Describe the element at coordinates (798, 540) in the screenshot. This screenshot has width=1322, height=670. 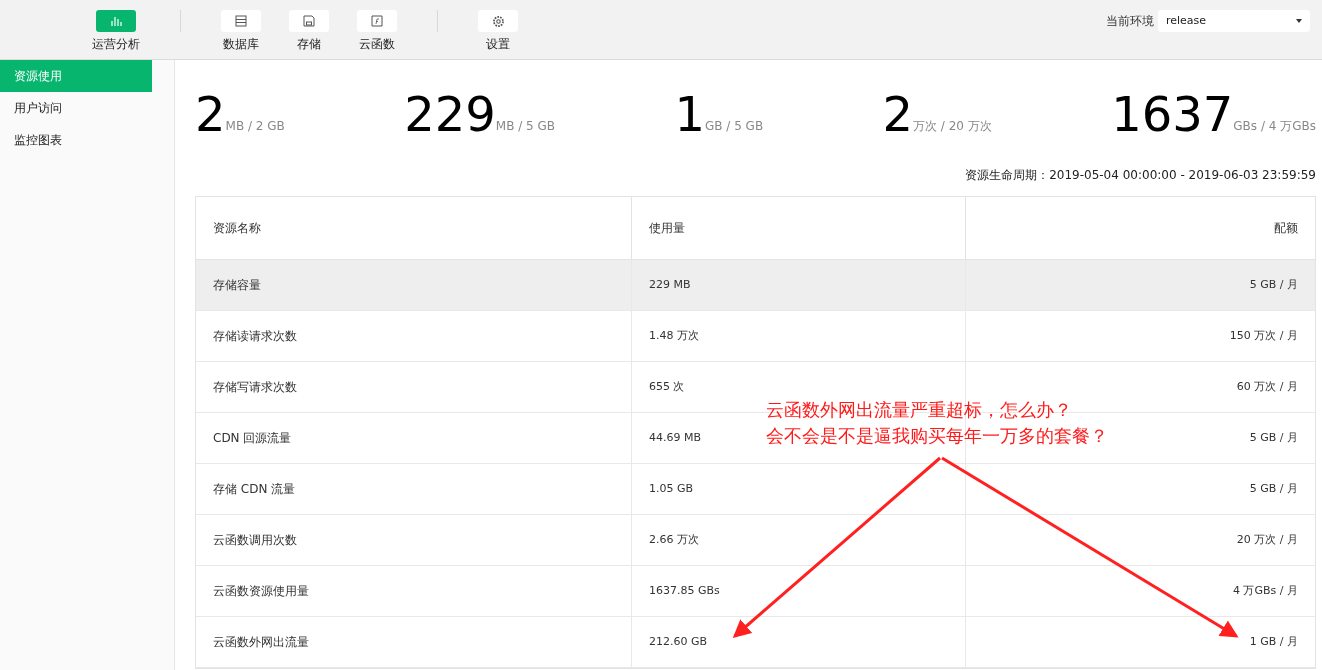
I see `table-cell: 2.66 万次` at that location.